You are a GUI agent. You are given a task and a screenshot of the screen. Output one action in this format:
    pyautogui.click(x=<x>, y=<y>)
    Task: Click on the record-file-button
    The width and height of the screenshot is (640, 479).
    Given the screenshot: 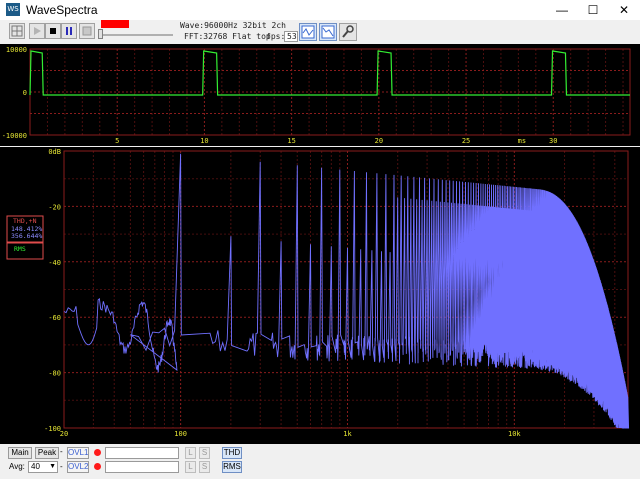 What is the action you would take?
    pyautogui.click(x=87, y=31)
    